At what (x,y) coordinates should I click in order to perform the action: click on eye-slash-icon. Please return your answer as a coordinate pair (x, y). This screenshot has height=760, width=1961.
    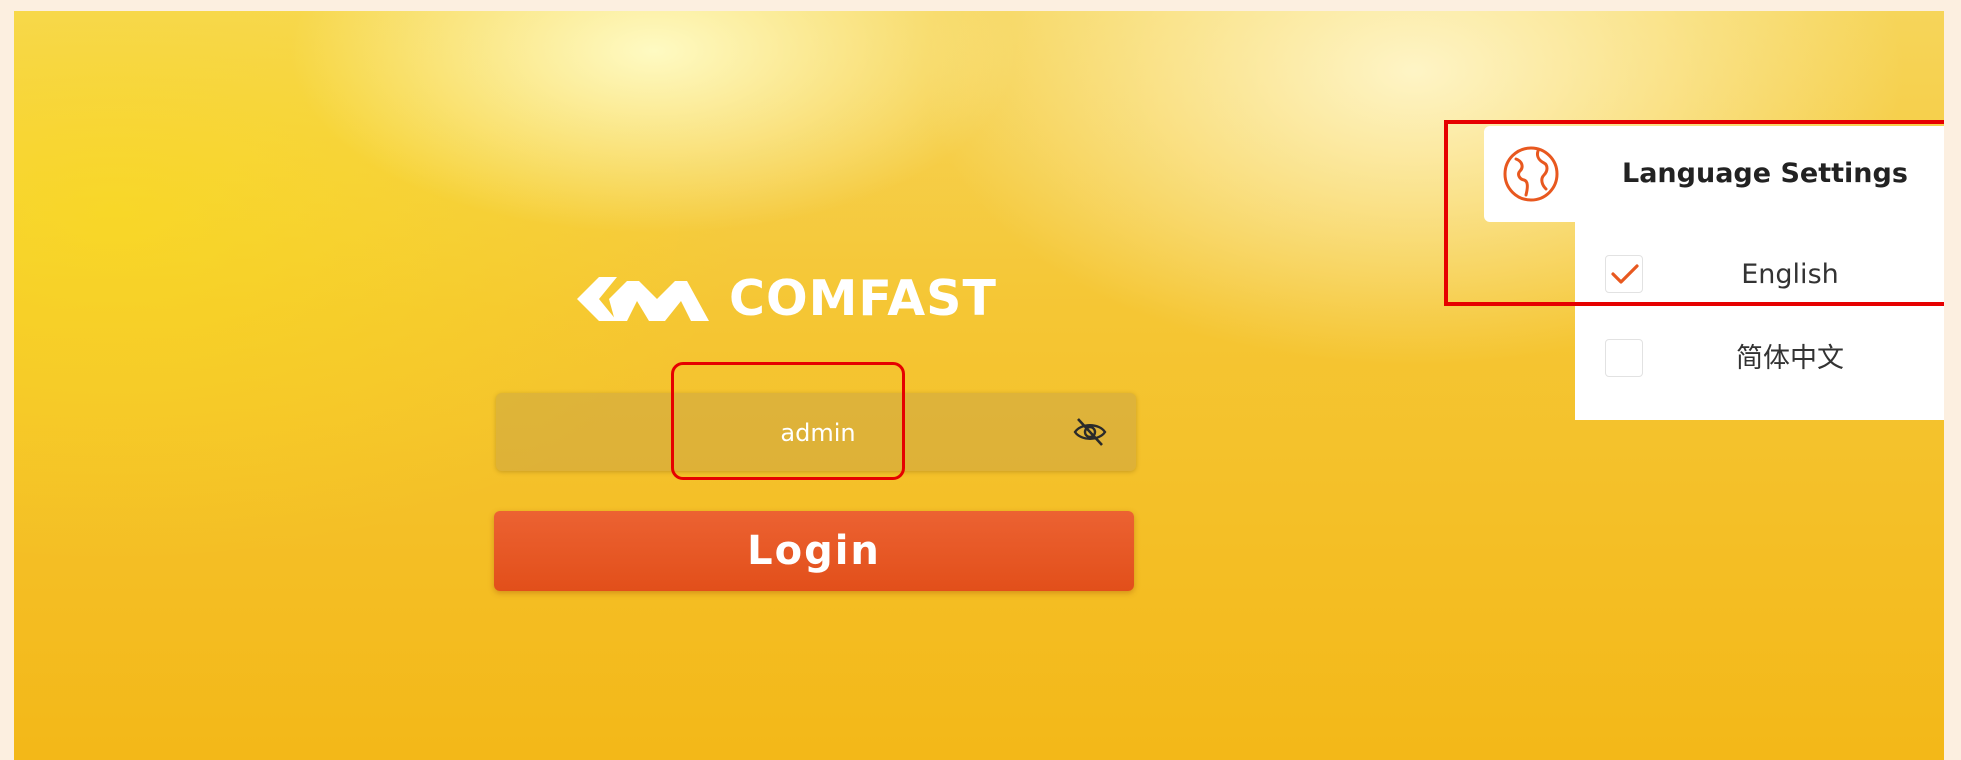
    Looking at the image, I should click on (1090, 432).